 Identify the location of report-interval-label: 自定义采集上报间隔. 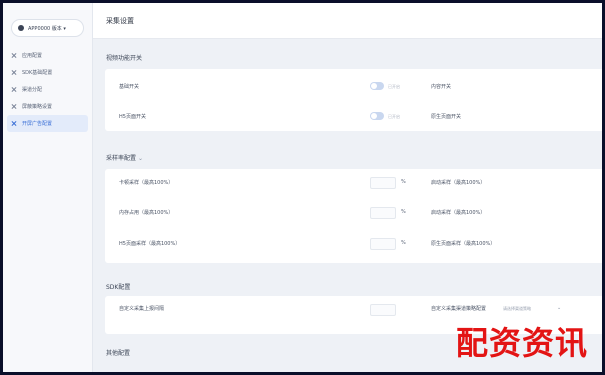
(142, 309).